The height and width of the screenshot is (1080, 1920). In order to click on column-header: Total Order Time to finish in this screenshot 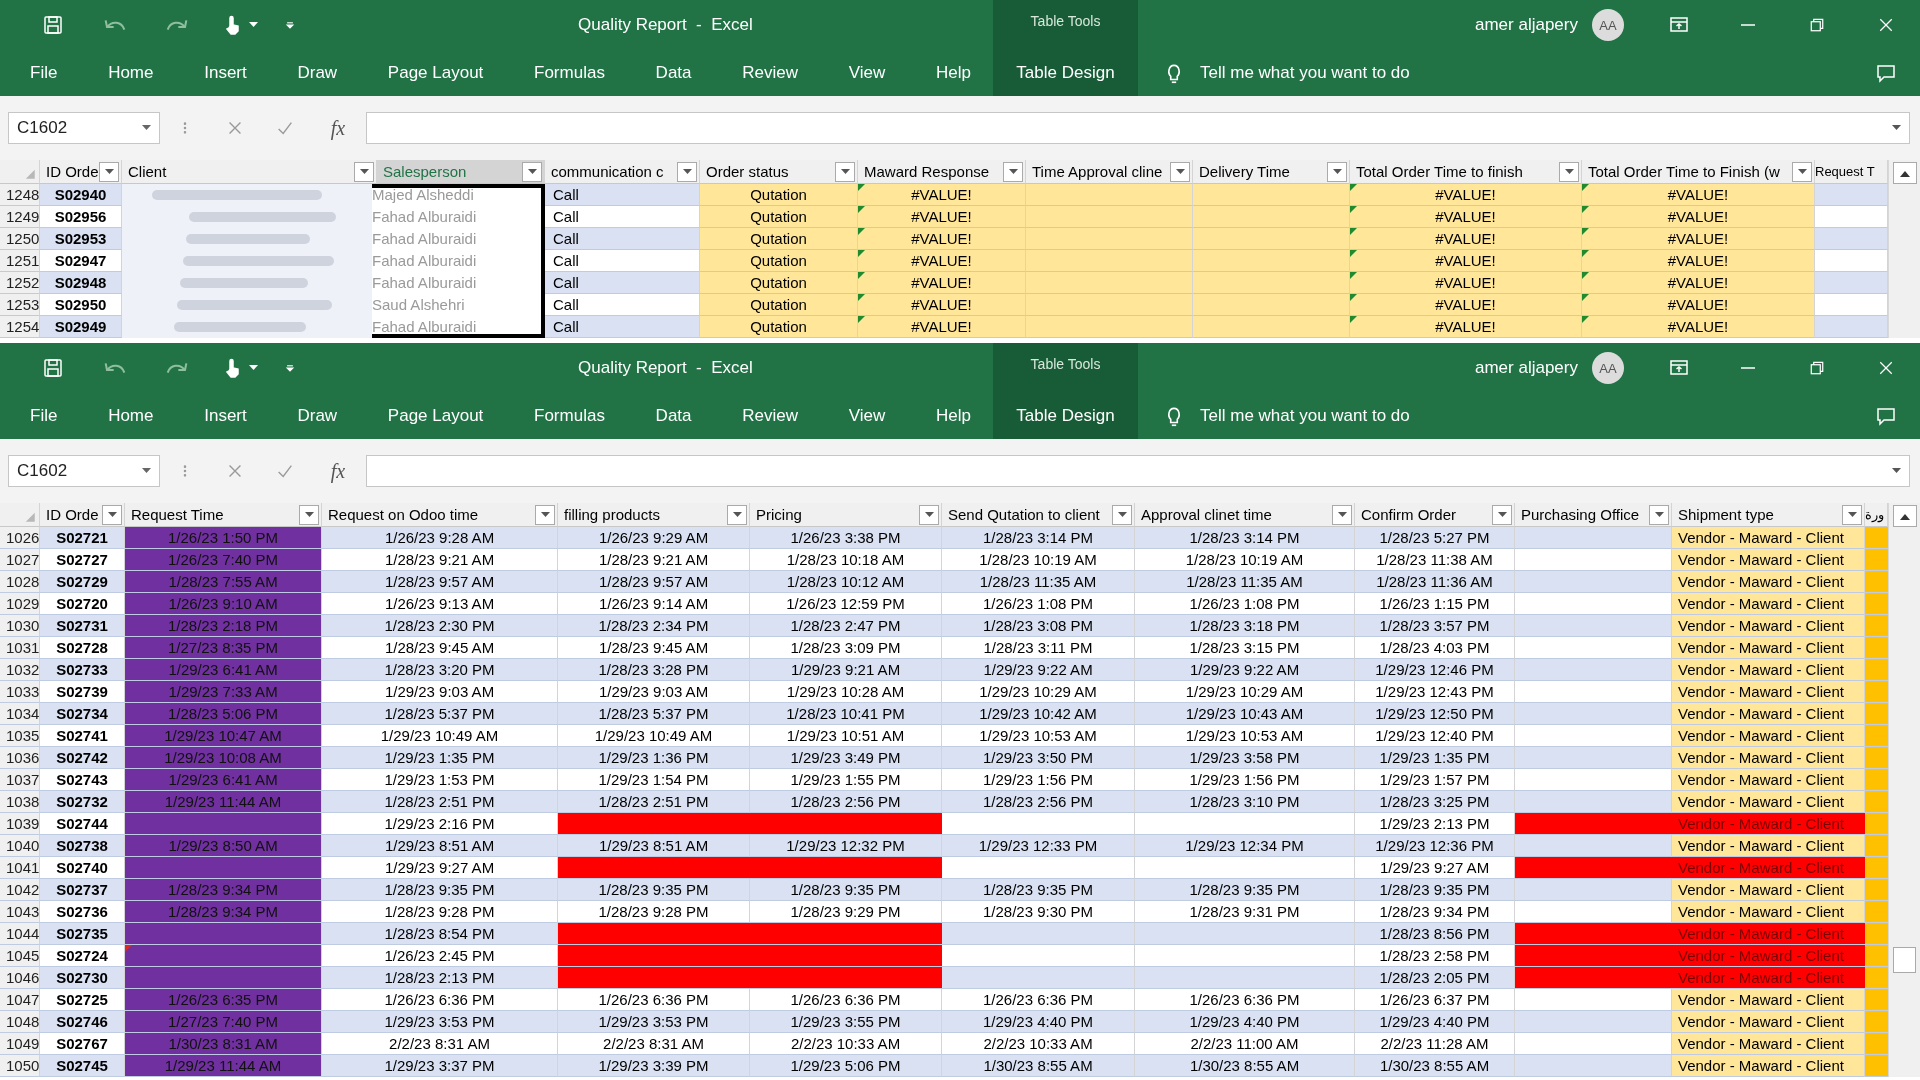, I will do `click(1466, 172)`.